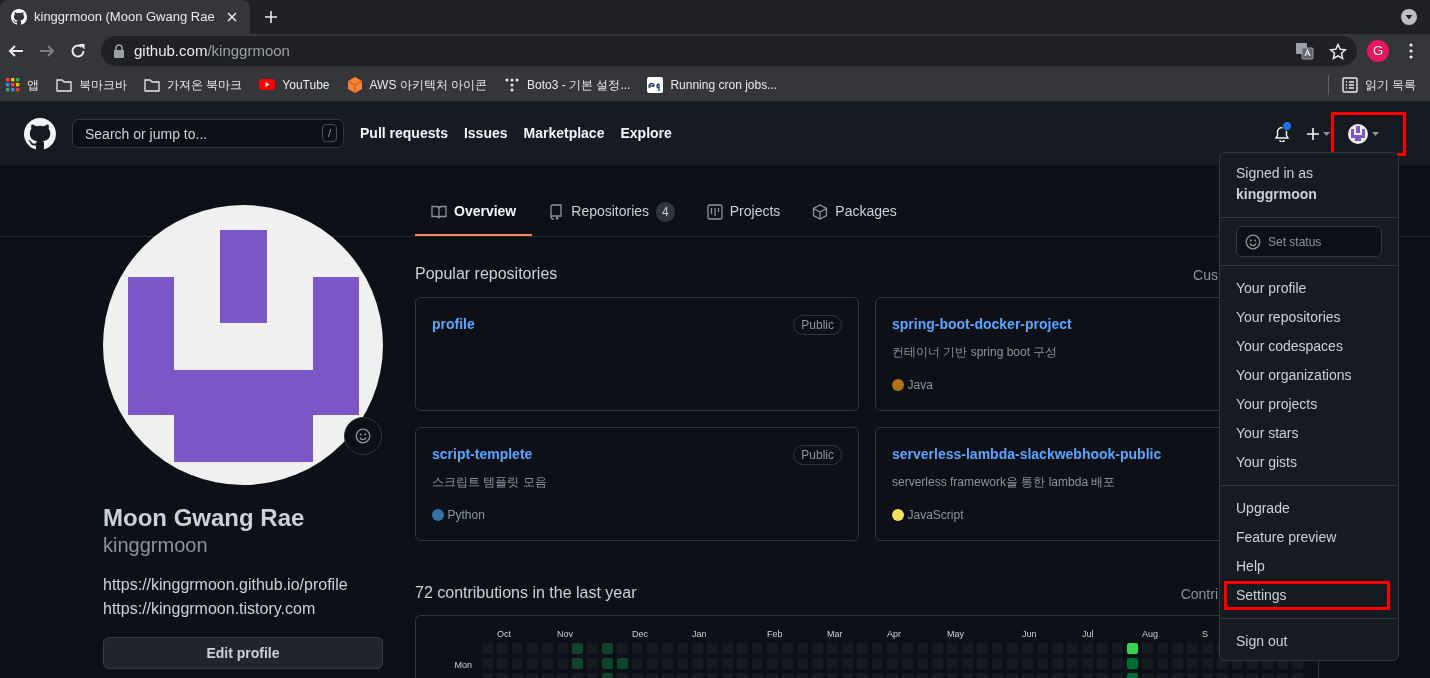  I want to click on shortcut-key: /, so click(329, 133).